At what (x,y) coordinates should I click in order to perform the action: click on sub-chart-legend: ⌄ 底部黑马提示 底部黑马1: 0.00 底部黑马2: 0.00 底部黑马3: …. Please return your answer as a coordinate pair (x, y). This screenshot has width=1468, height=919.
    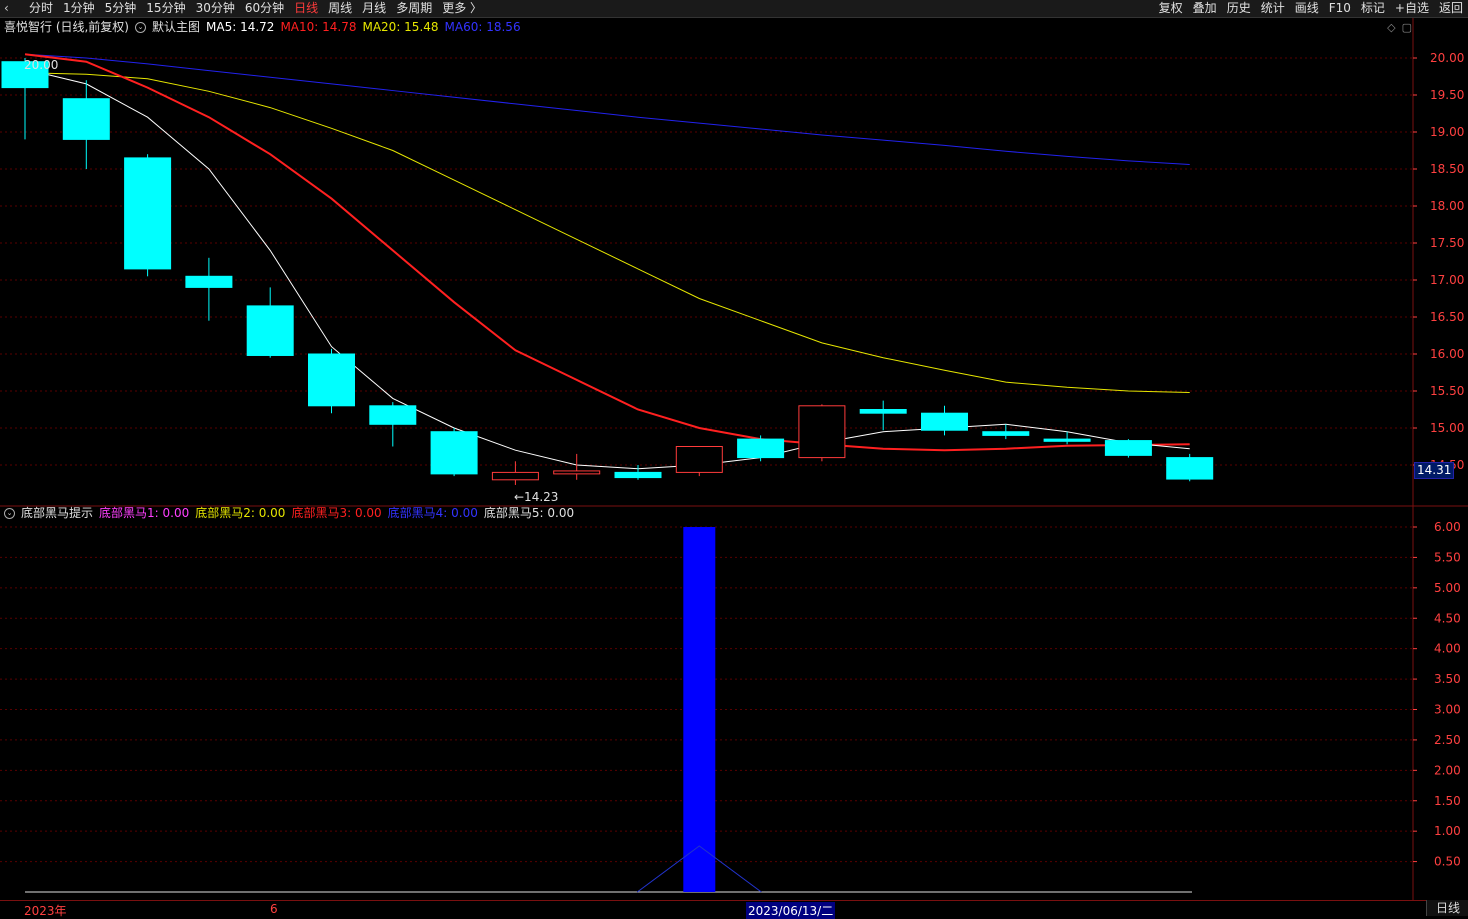
    Looking at the image, I should click on (290, 513).